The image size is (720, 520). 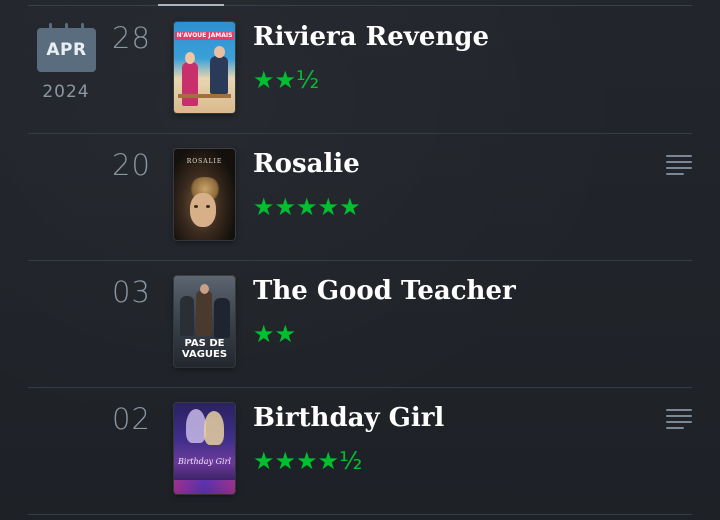 I want to click on star-rating: ★★★★½, so click(x=308, y=461).